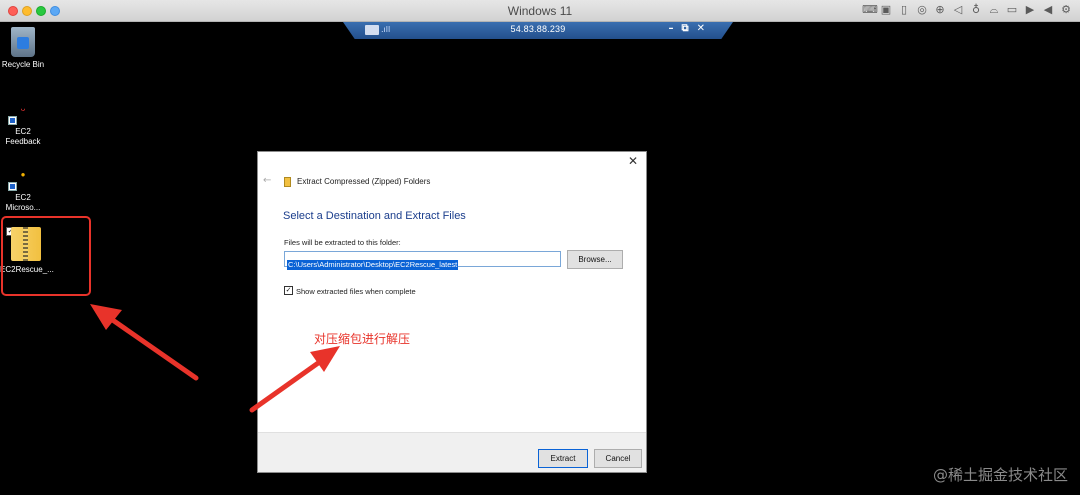 The width and height of the screenshot is (1080, 495). Describe the element at coordinates (23, 174) in the screenshot. I see `status-mark-icon: ●` at that location.